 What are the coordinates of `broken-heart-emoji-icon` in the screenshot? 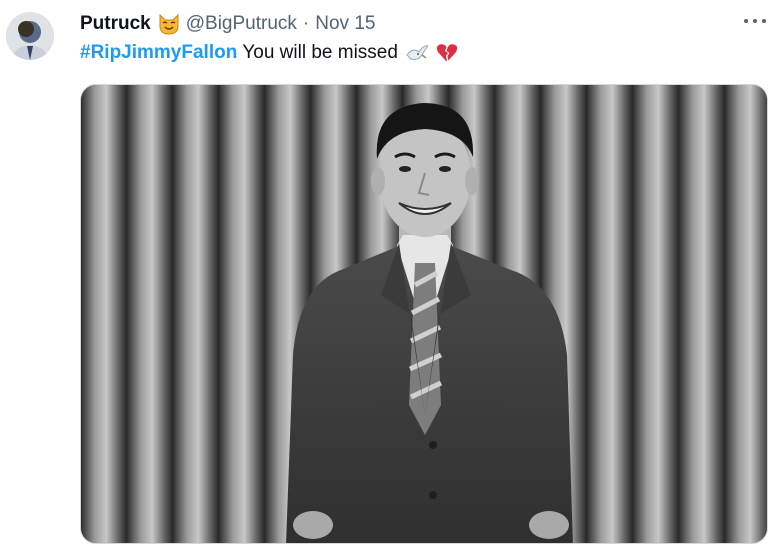 It's located at (447, 53).